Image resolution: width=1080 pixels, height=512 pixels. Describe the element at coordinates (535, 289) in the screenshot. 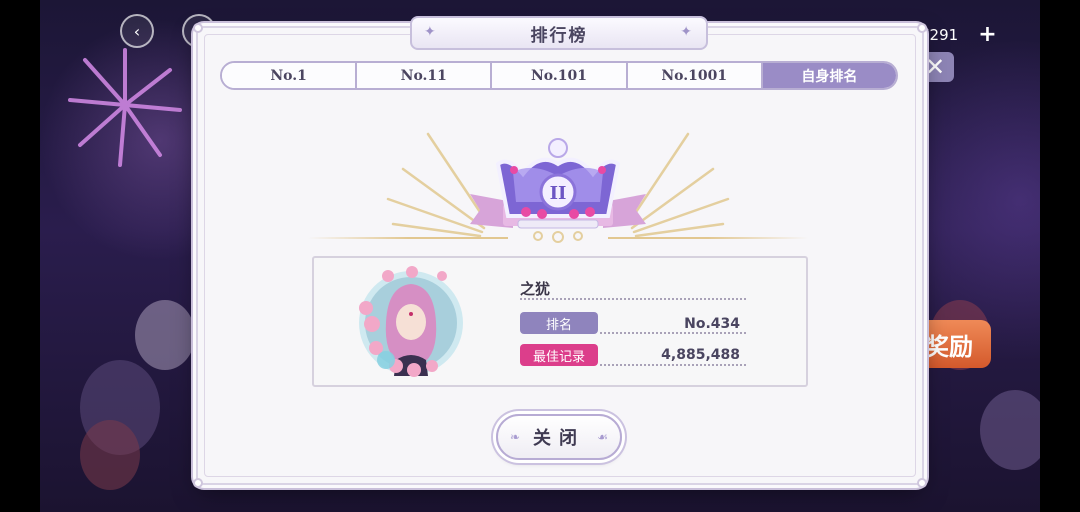

I see `player-name: 之犹` at that location.